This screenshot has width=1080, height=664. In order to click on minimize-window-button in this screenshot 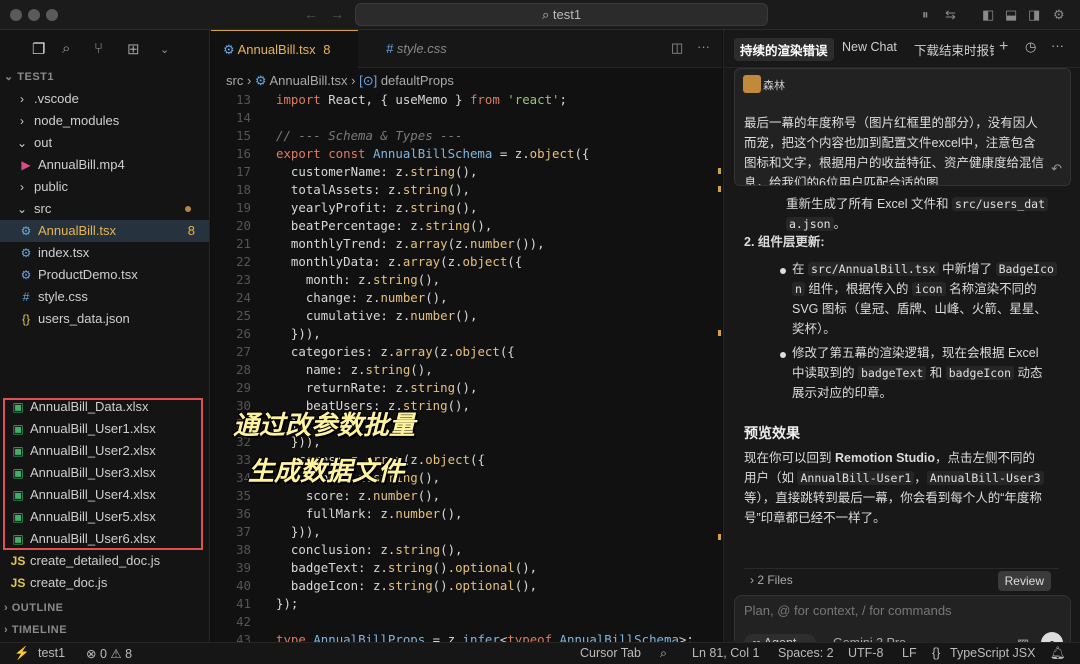, I will do `click(34, 15)`.